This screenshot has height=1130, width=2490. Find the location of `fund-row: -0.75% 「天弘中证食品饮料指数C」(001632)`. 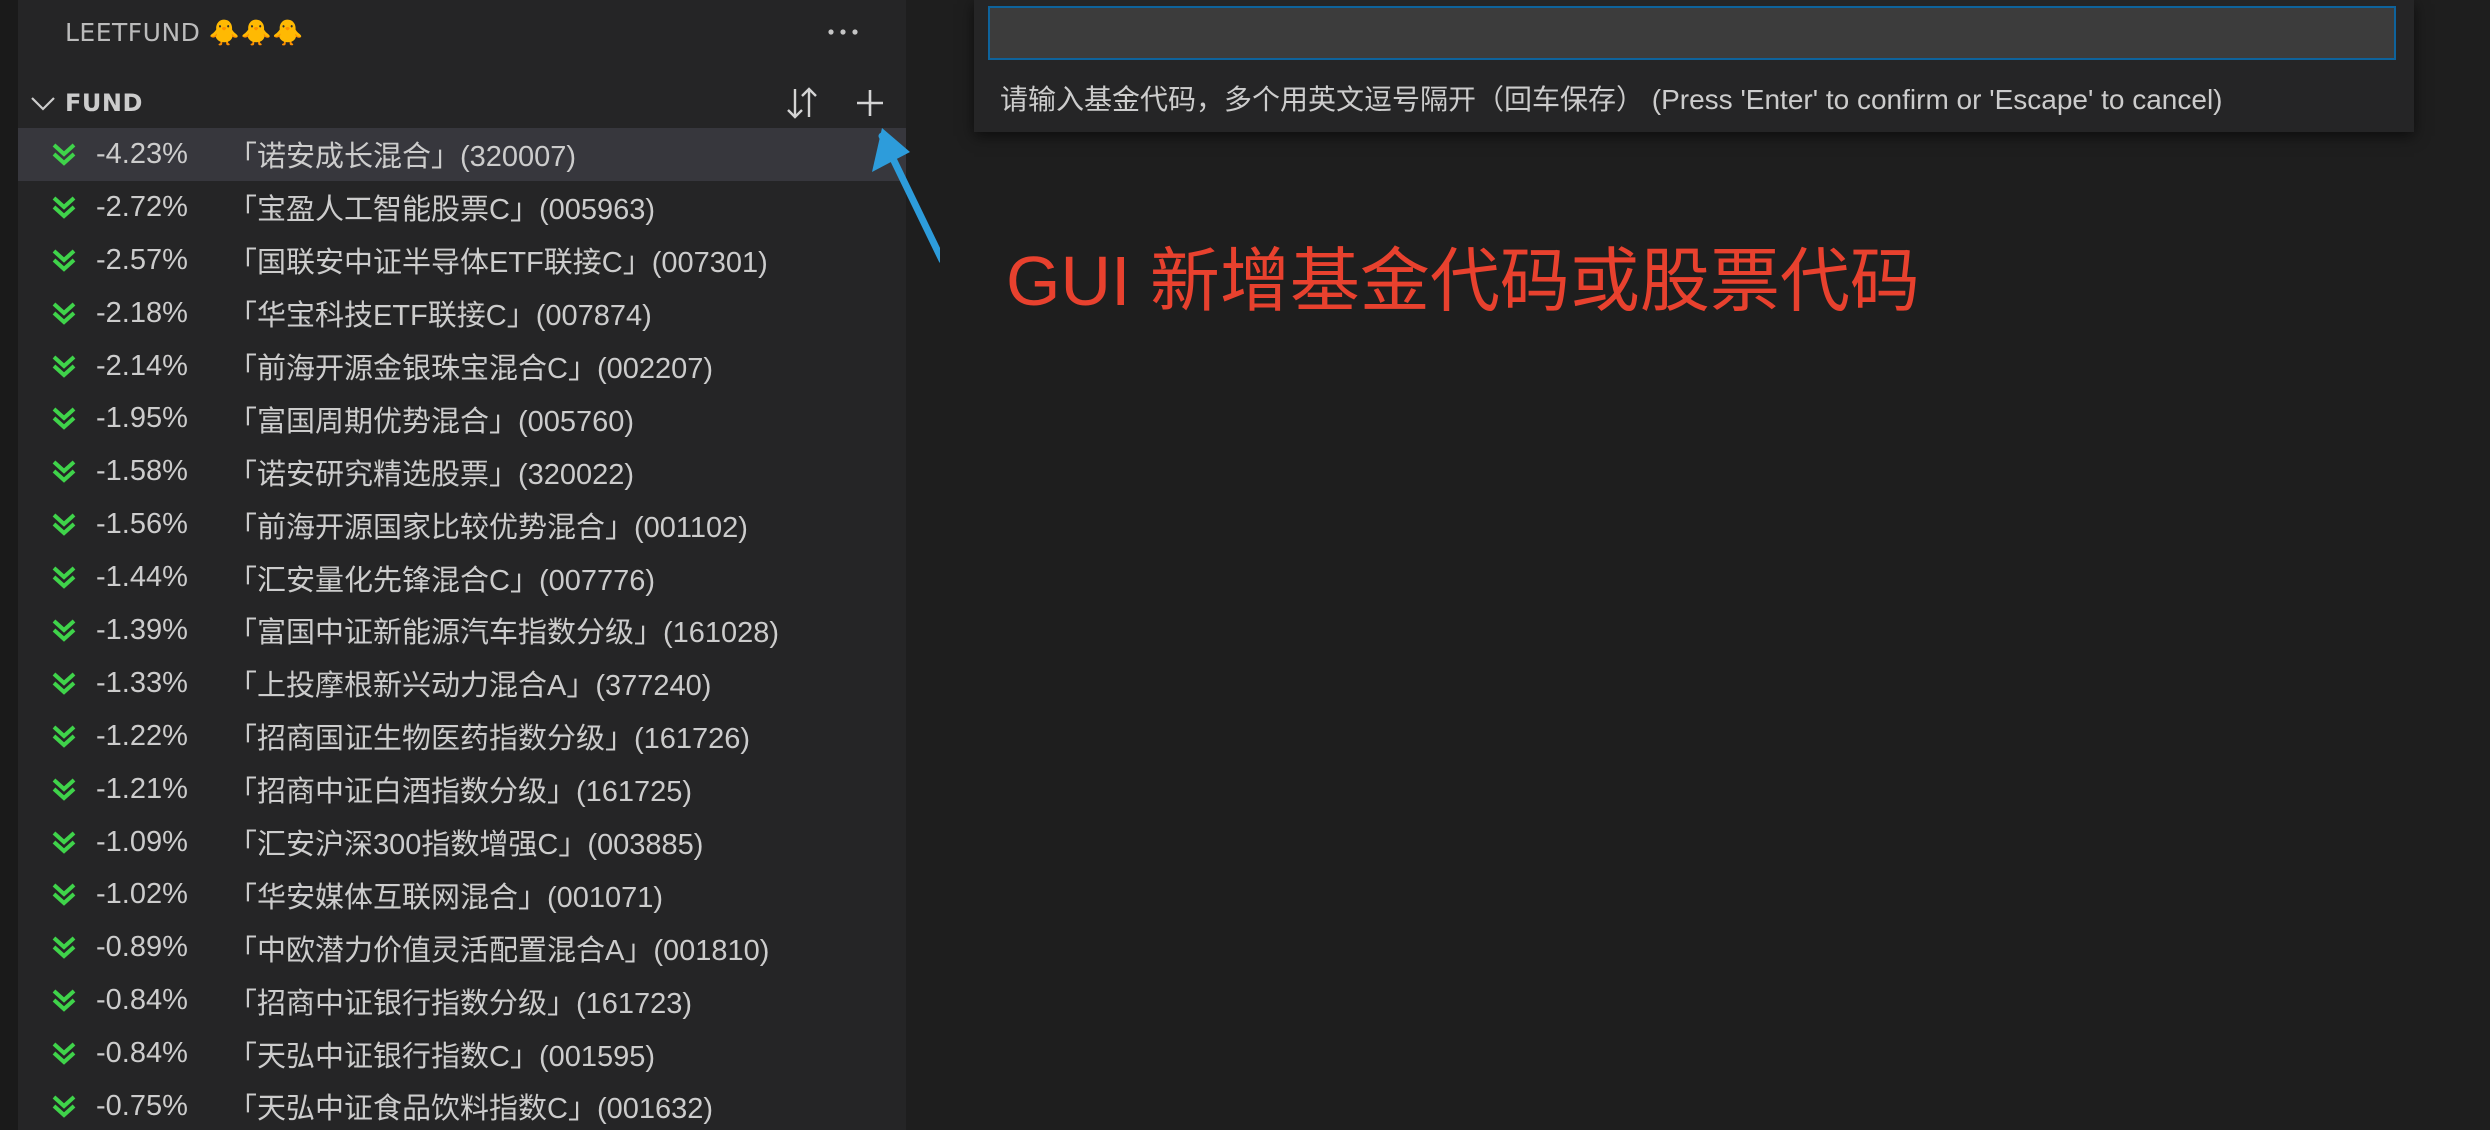

fund-row: -0.75% 「天弘中证食品饮料指数C」(001632) is located at coordinates (462, 1105).